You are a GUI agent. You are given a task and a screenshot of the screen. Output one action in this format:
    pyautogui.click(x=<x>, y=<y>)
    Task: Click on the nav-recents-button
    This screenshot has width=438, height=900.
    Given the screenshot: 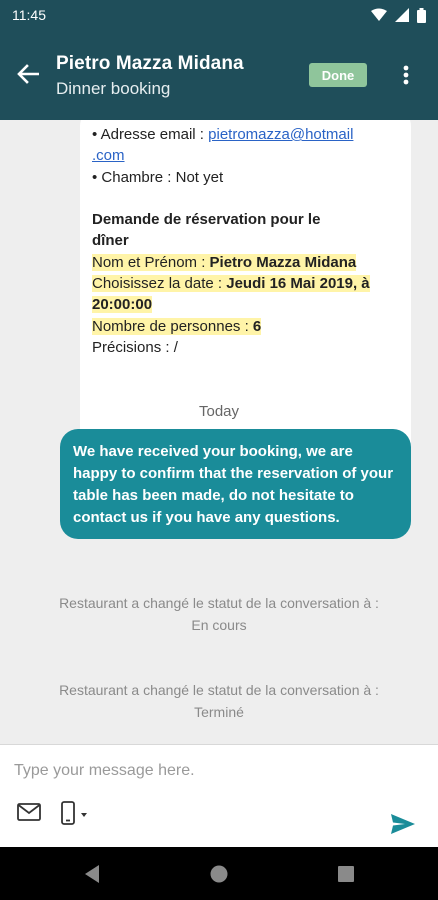 What is the action you would take?
    pyautogui.click(x=346, y=874)
    